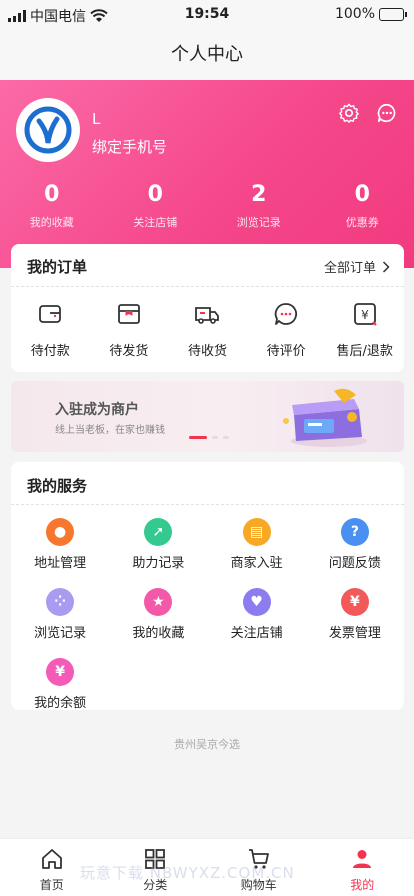  Describe the element at coordinates (129, 329) in the screenshot. I see `order-pending-shipment: 待发货` at that location.